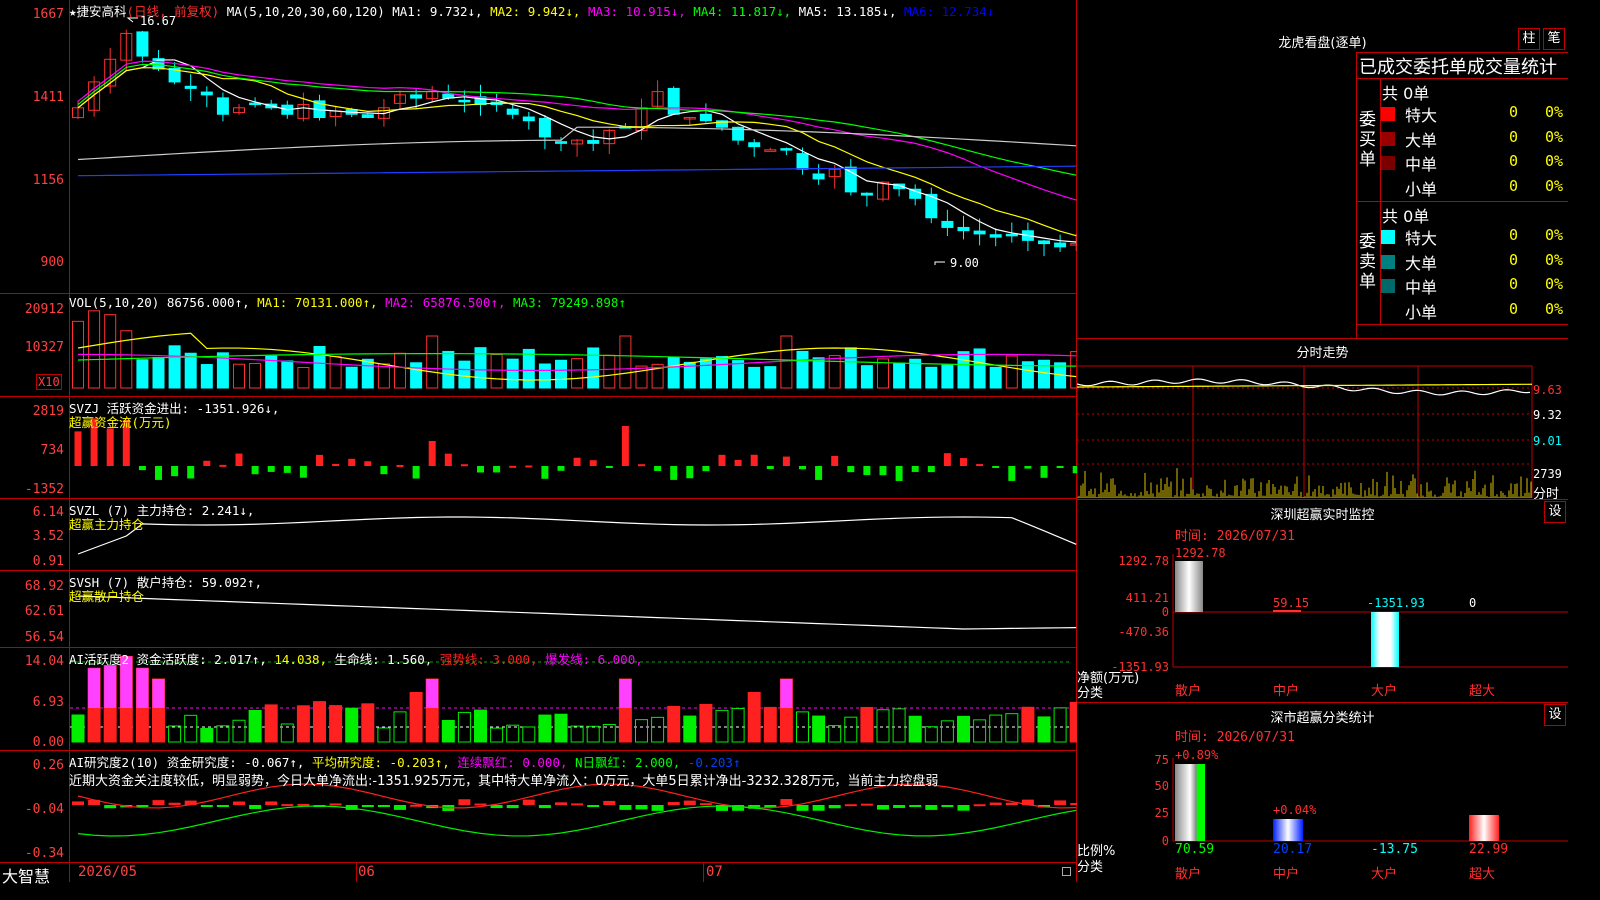  I want to click on intraday-chart, so click(1322, 418).